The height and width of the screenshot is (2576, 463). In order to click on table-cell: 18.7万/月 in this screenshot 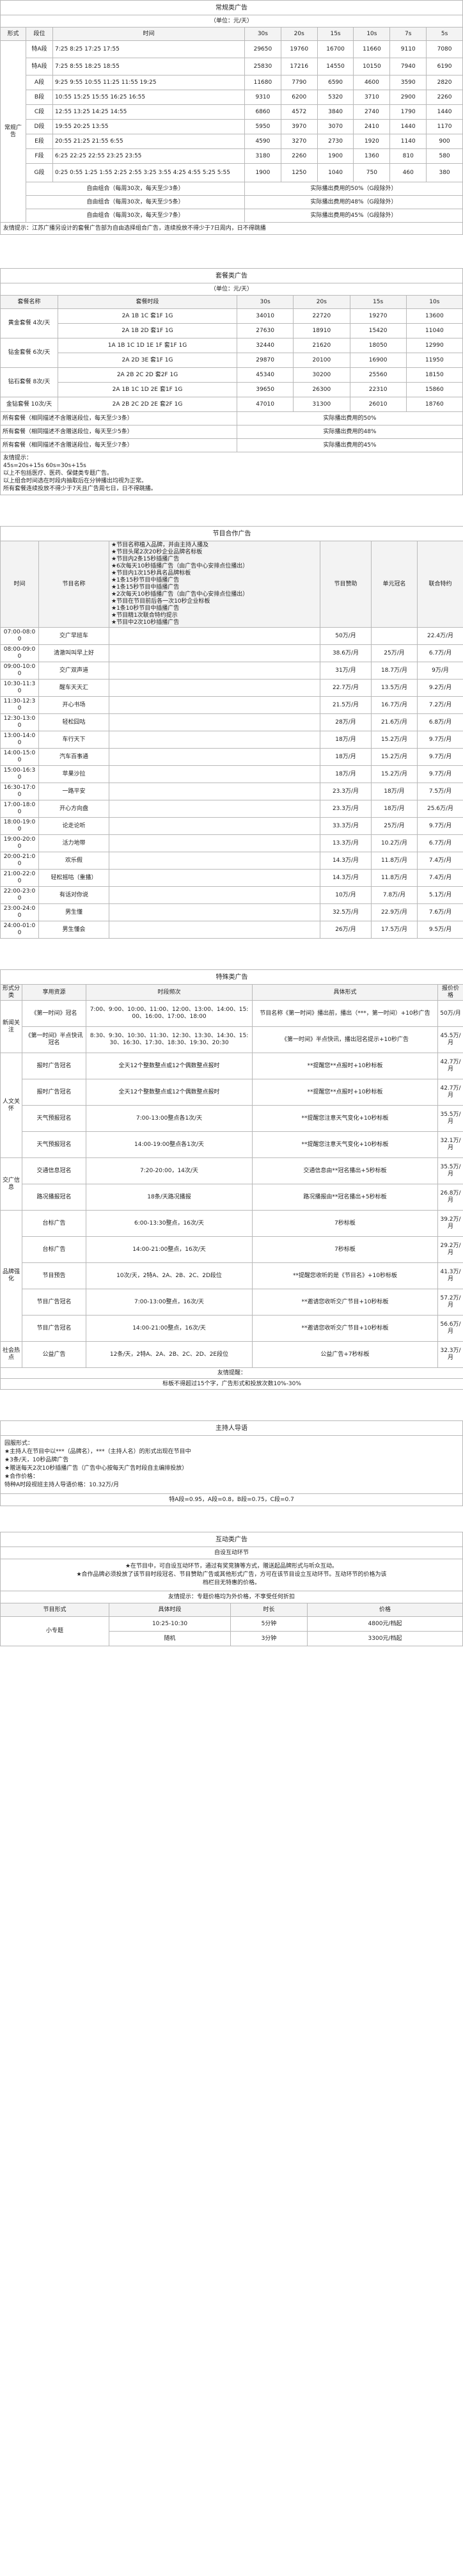, I will do `click(394, 671)`.